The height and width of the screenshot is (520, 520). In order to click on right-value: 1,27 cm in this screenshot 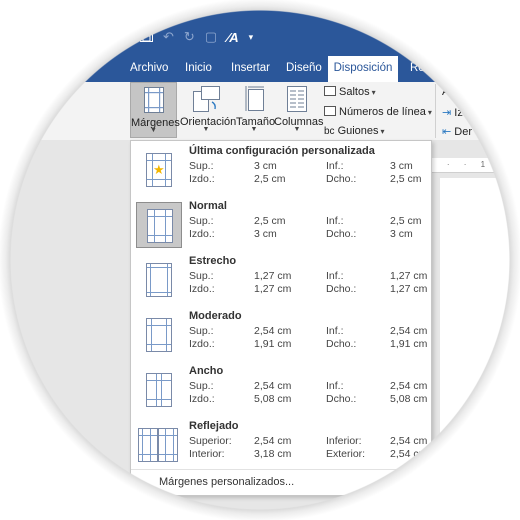, I will do `click(409, 289)`.